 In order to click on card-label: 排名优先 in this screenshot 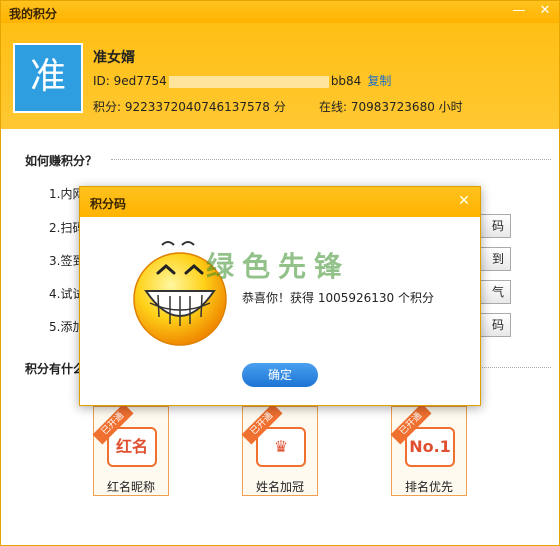, I will do `click(428, 487)`.